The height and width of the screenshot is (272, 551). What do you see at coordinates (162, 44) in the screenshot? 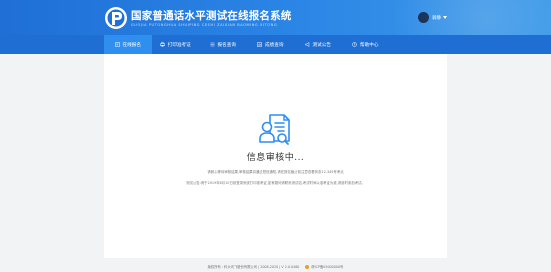
I see `printer-icon` at bounding box center [162, 44].